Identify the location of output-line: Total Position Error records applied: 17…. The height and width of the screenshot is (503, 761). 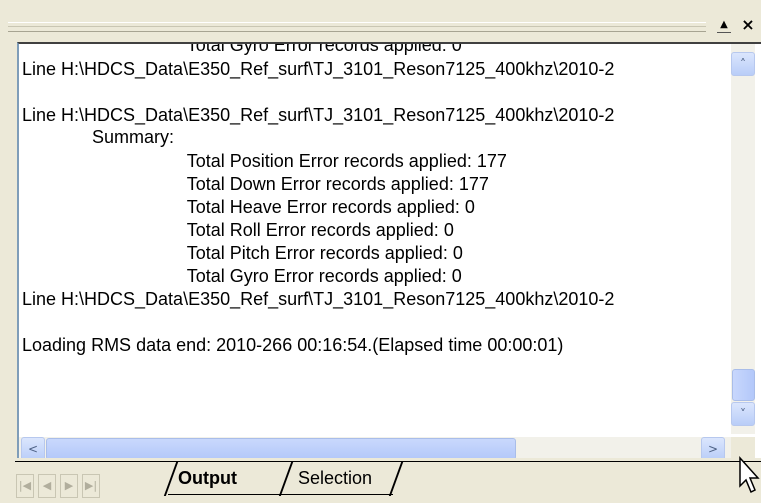
(264, 161).